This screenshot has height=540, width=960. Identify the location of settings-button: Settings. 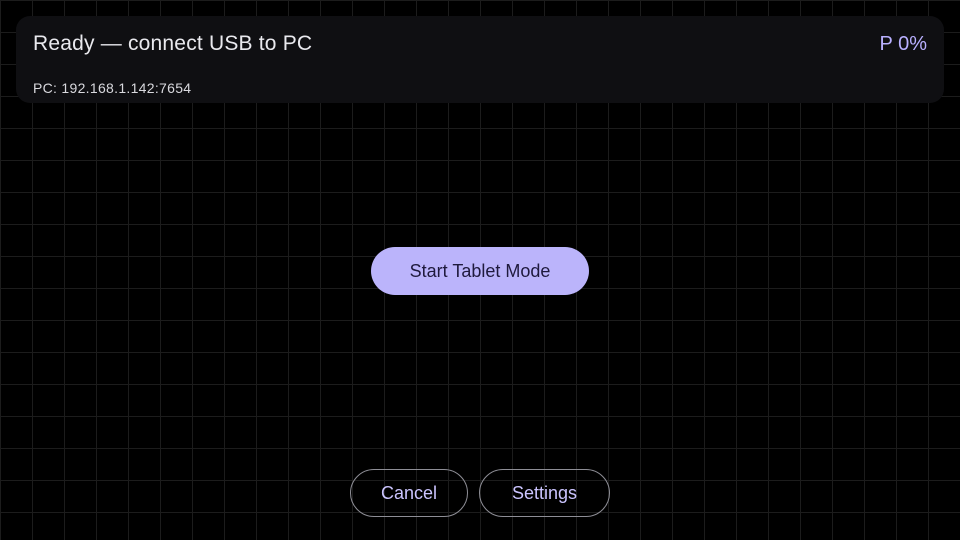
(544, 493).